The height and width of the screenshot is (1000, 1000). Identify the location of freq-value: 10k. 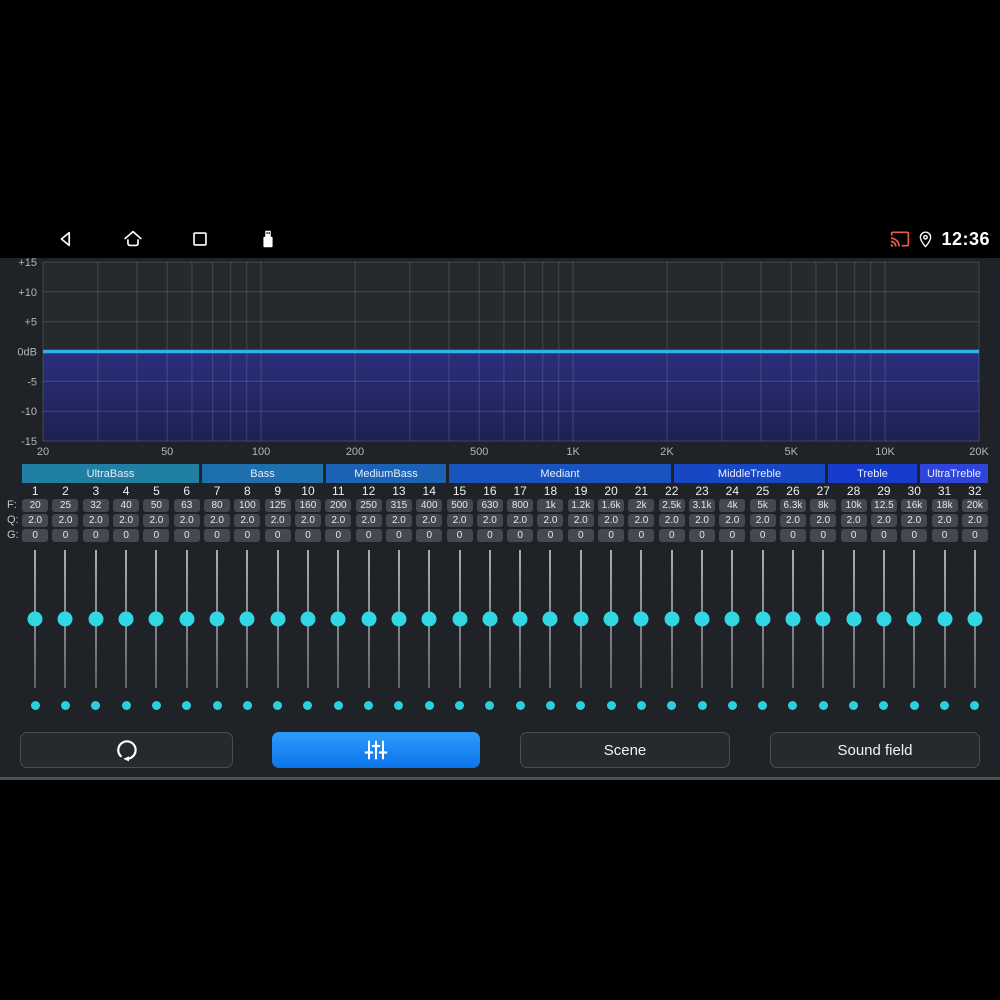
(853, 505).